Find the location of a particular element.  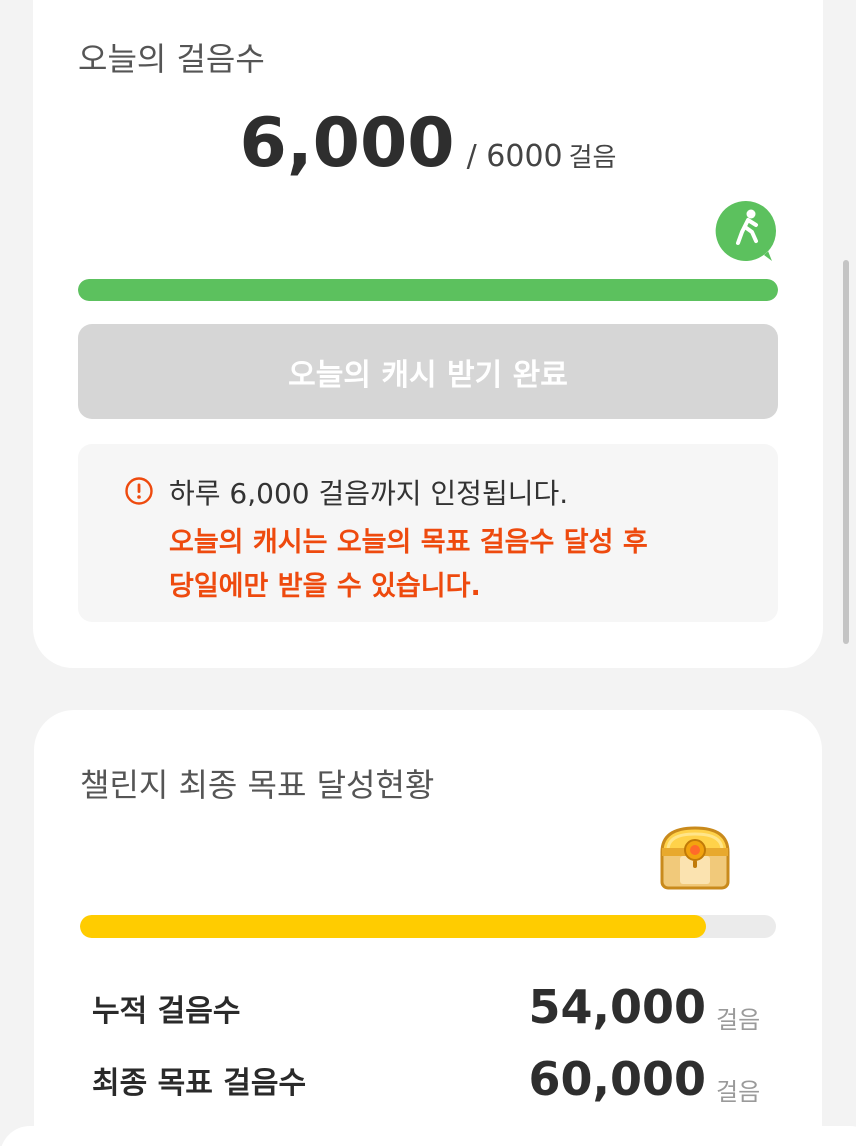

steps-count: 6,000 is located at coordinates (347, 143).